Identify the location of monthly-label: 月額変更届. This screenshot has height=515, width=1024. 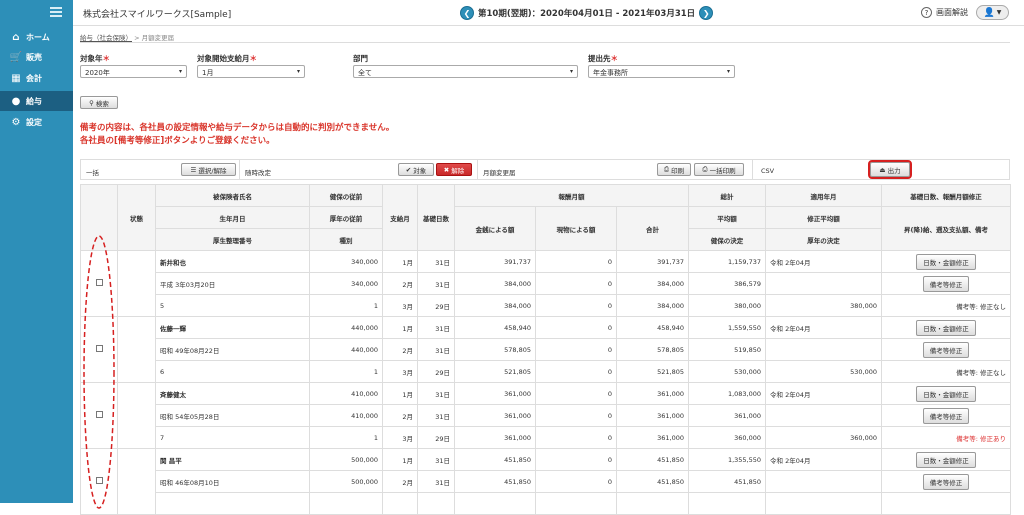
(499, 173).